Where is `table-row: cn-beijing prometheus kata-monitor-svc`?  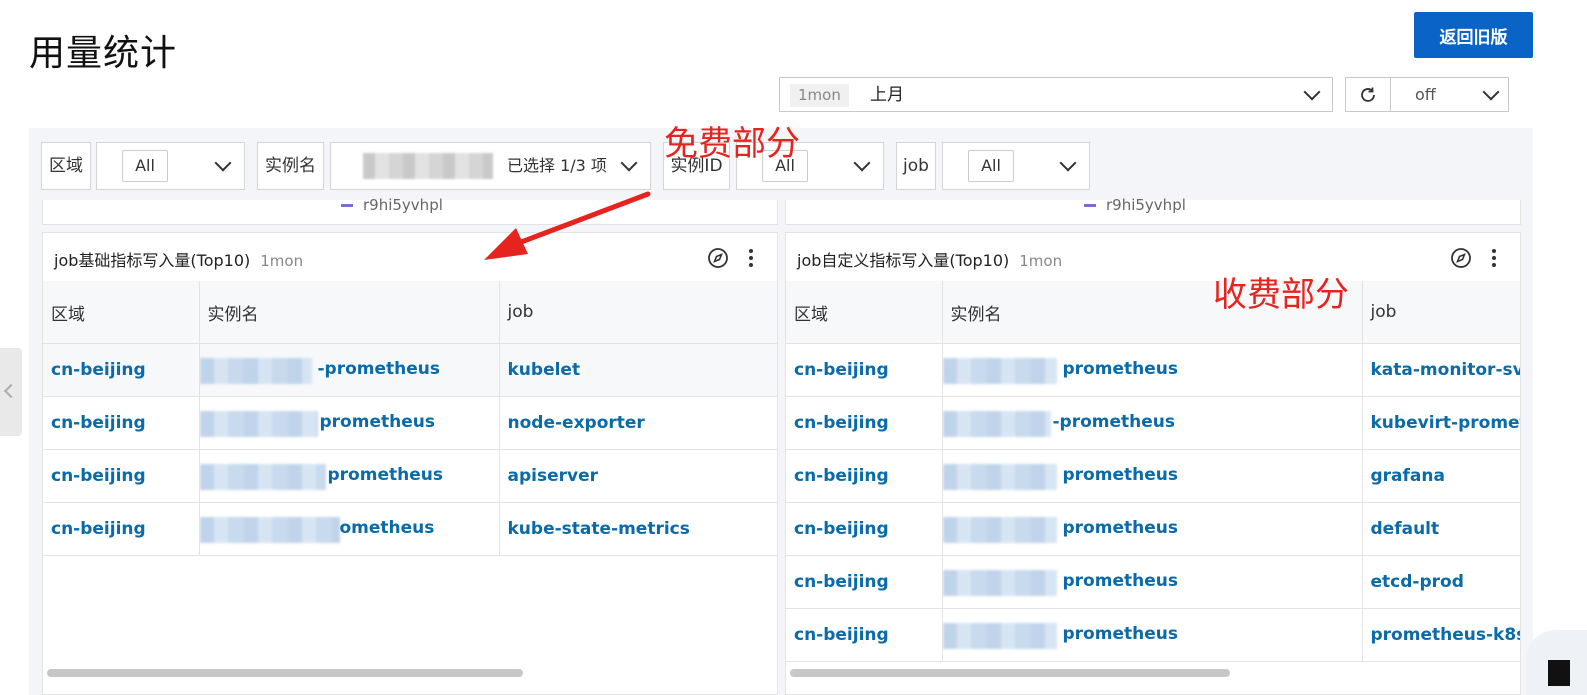 table-row: cn-beijing prometheus kata-monitor-svc is located at coordinates (1153, 370).